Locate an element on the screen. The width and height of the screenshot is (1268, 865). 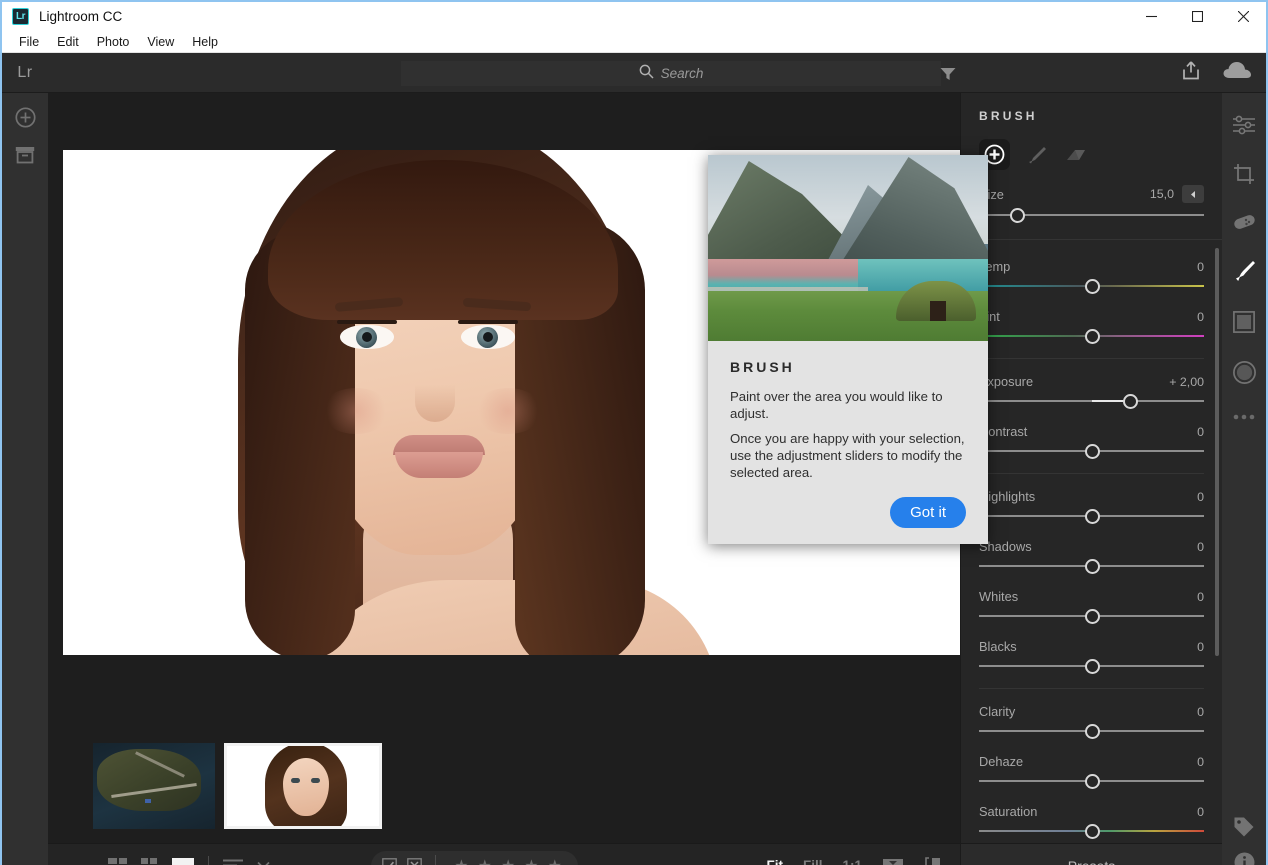
eraser-tool is located at coordinates (1076, 154).